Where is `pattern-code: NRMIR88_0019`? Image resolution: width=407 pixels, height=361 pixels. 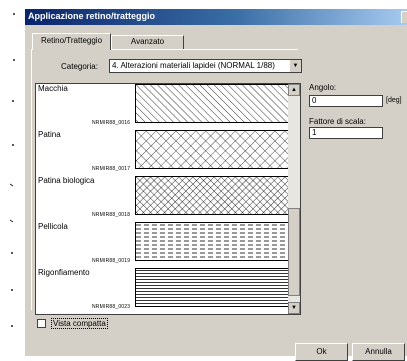
pattern-code: NRMIR88_0019 is located at coordinates (111, 261).